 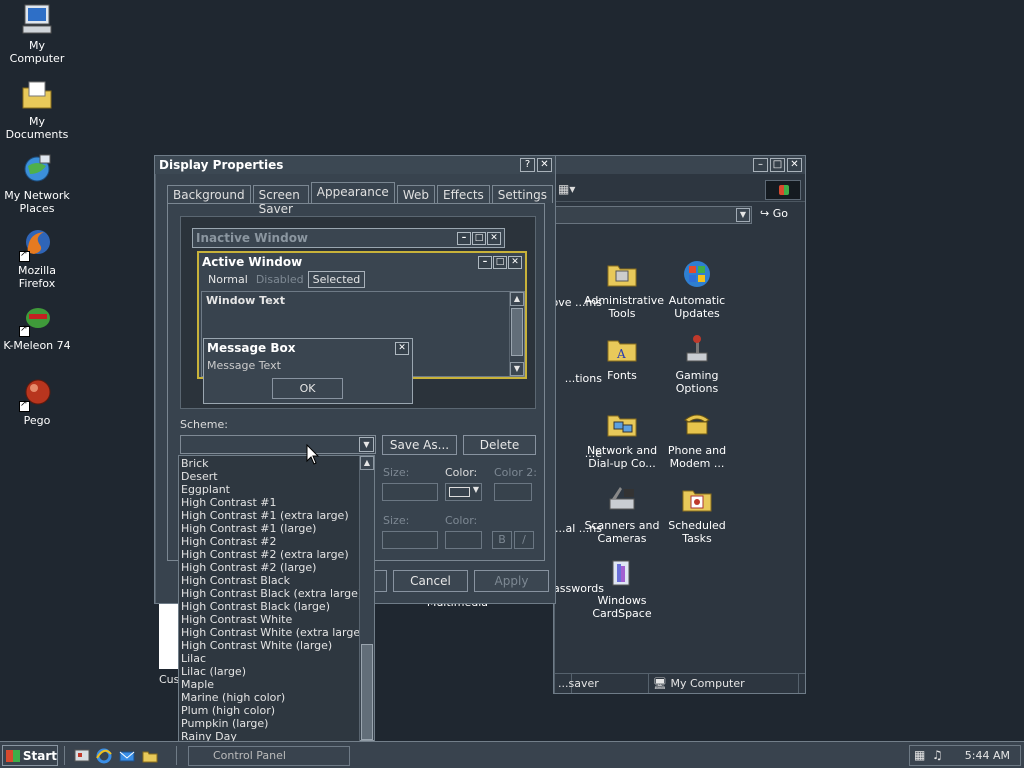 I want to click on scheme-option: High Contrast #2, so click(x=277, y=541).